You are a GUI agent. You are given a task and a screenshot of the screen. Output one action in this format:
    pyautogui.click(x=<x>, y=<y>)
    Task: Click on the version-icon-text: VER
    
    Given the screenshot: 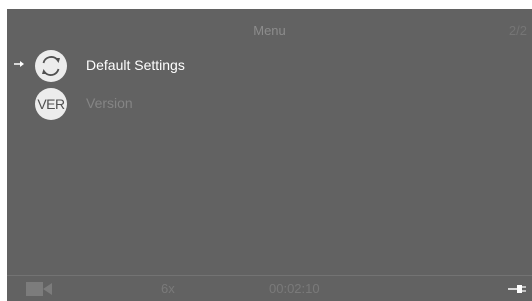 What is the action you would take?
    pyautogui.click(x=51, y=104)
    